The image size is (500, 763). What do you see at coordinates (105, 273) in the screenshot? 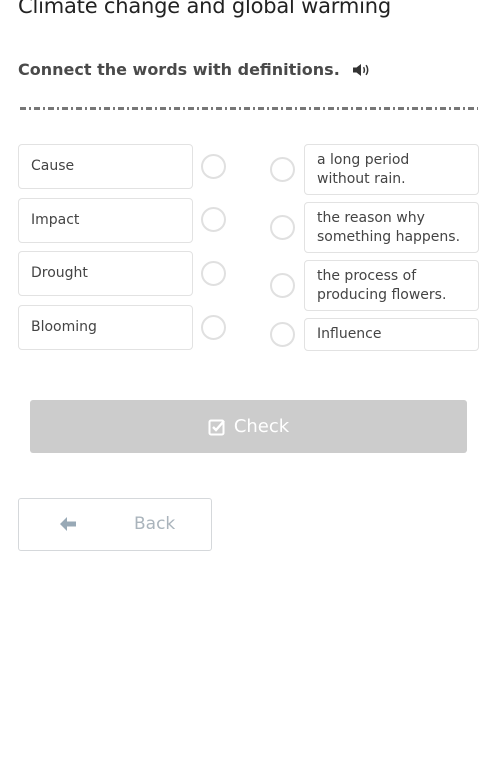
I see `word-item-drought: Drought` at bounding box center [105, 273].